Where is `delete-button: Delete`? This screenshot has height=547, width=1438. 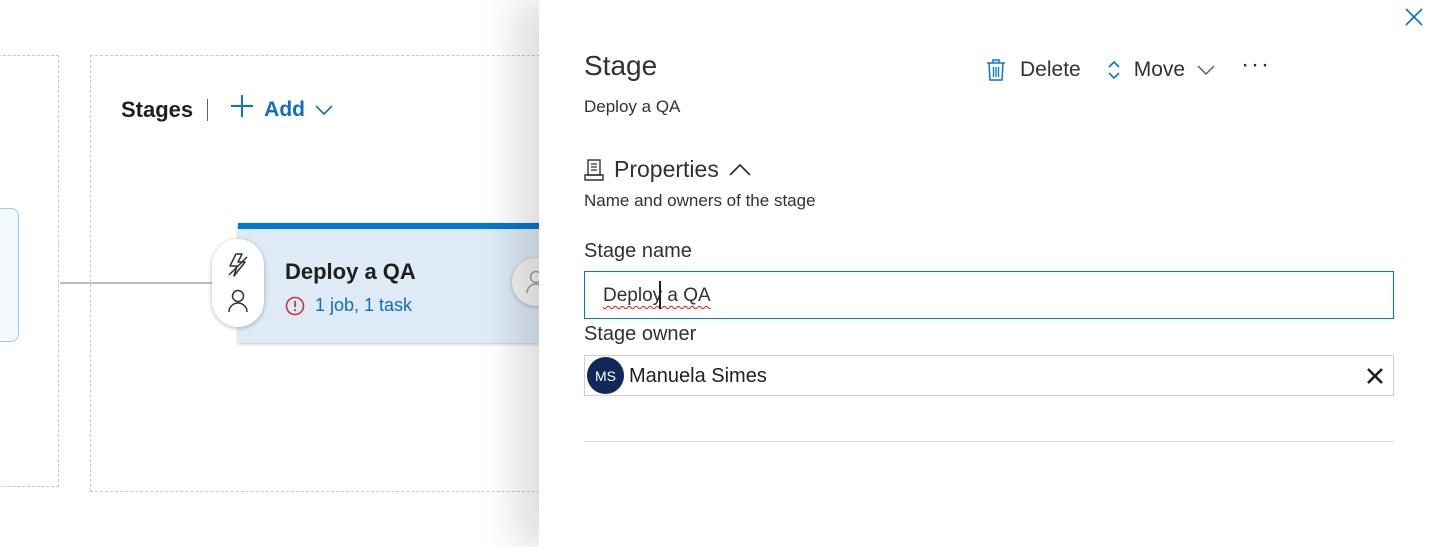 delete-button: Delete is located at coordinates (1033, 70).